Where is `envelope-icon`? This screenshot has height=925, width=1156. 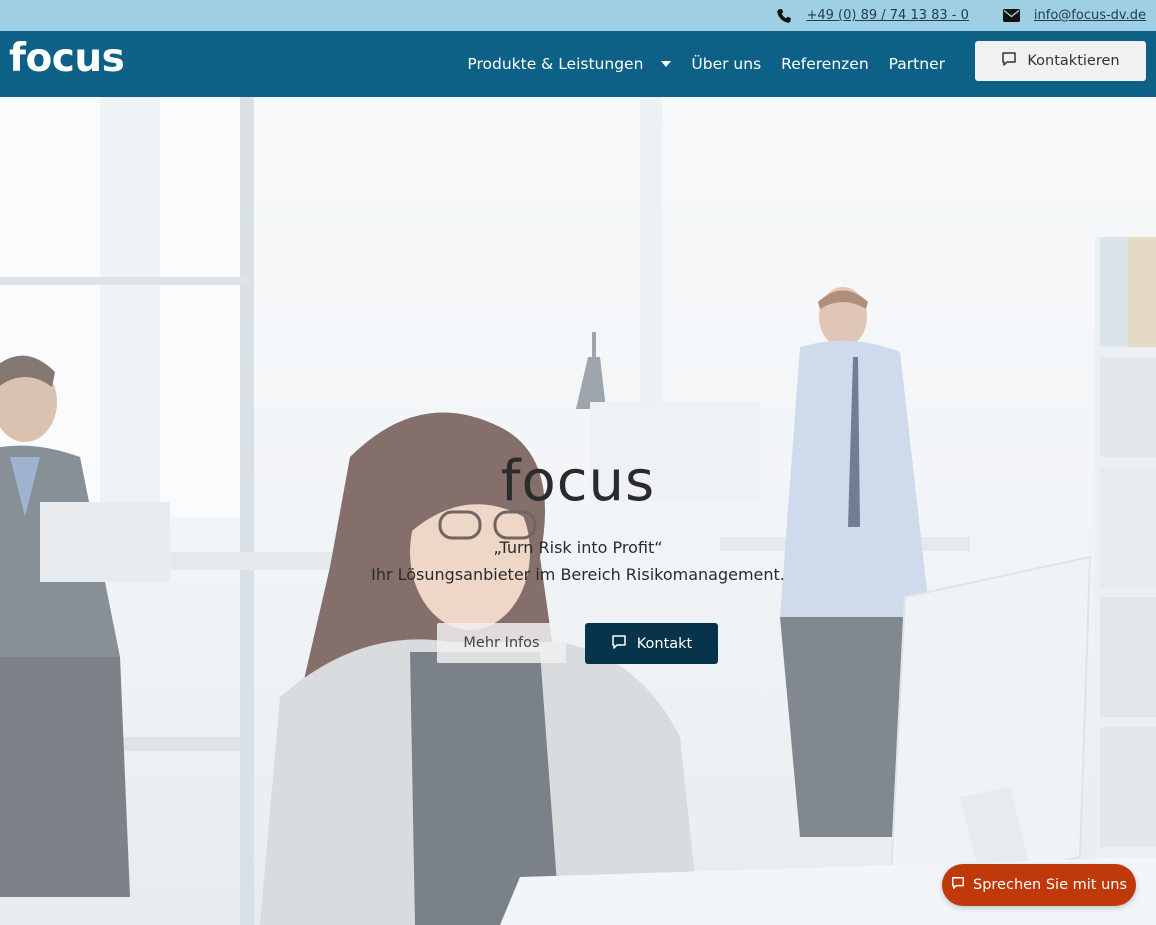 envelope-icon is located at coordinates (1011, 15).